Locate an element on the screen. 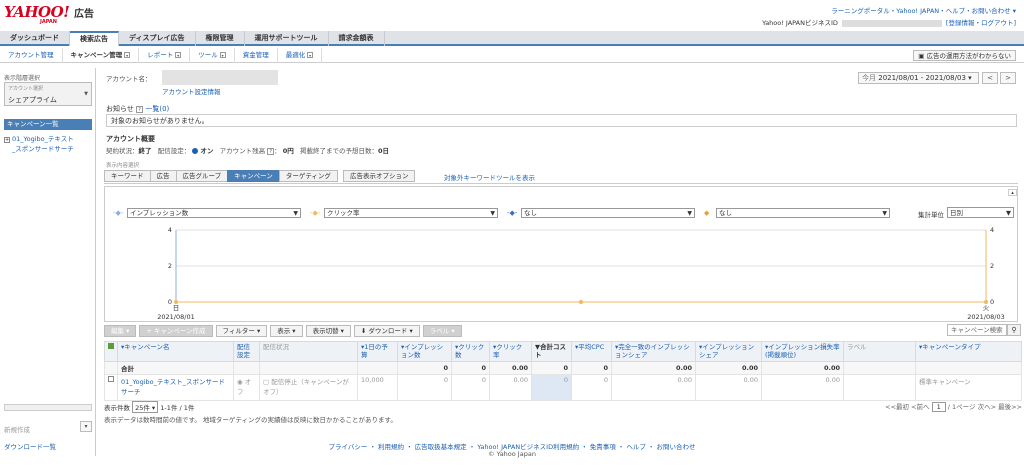 This screenshot has height=470, width=1024. notice-list-link: 一覧(0) is located at coordinates (157, 109).